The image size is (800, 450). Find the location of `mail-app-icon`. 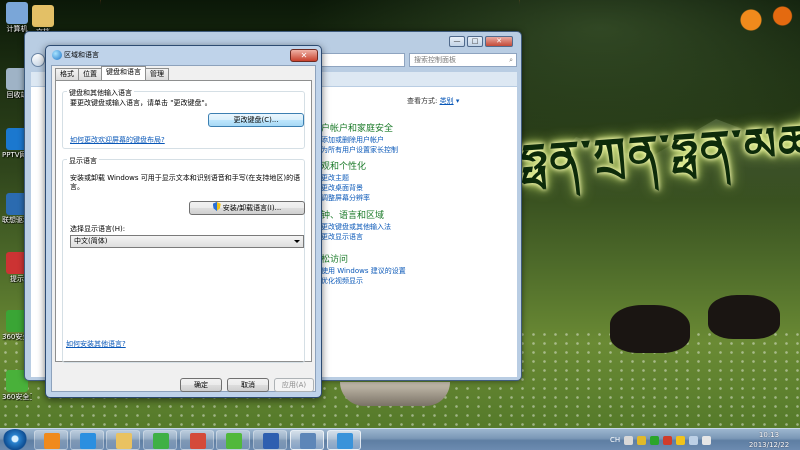

mail-app-icon is located at coordinates (198, 441).